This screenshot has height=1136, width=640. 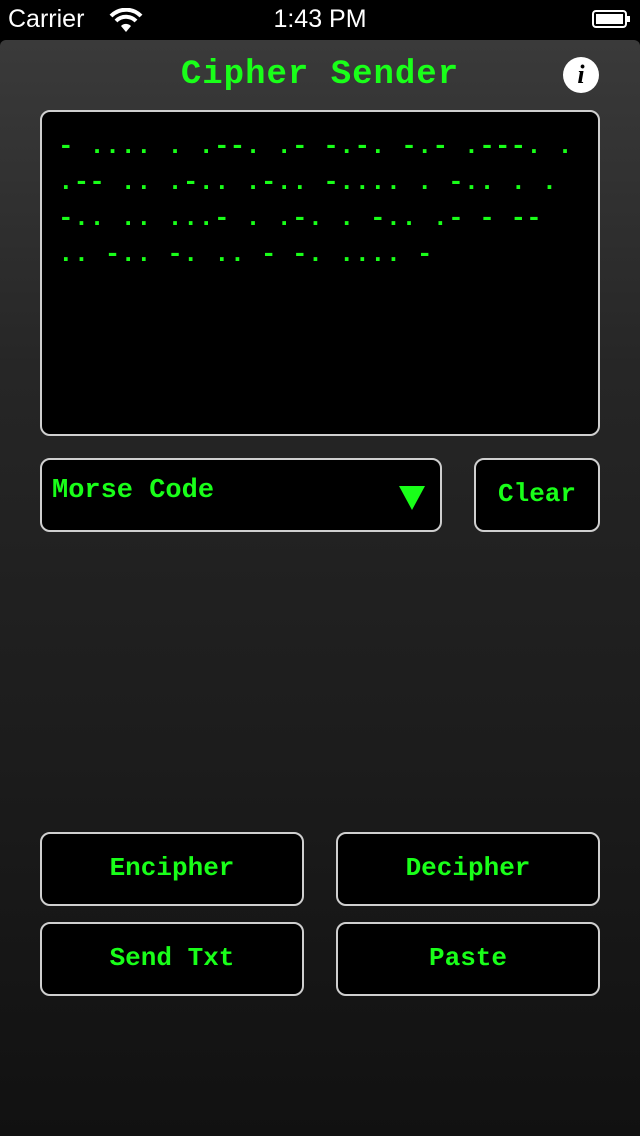 I want to click on paste-button: Paste, so click(x=468, y=959).